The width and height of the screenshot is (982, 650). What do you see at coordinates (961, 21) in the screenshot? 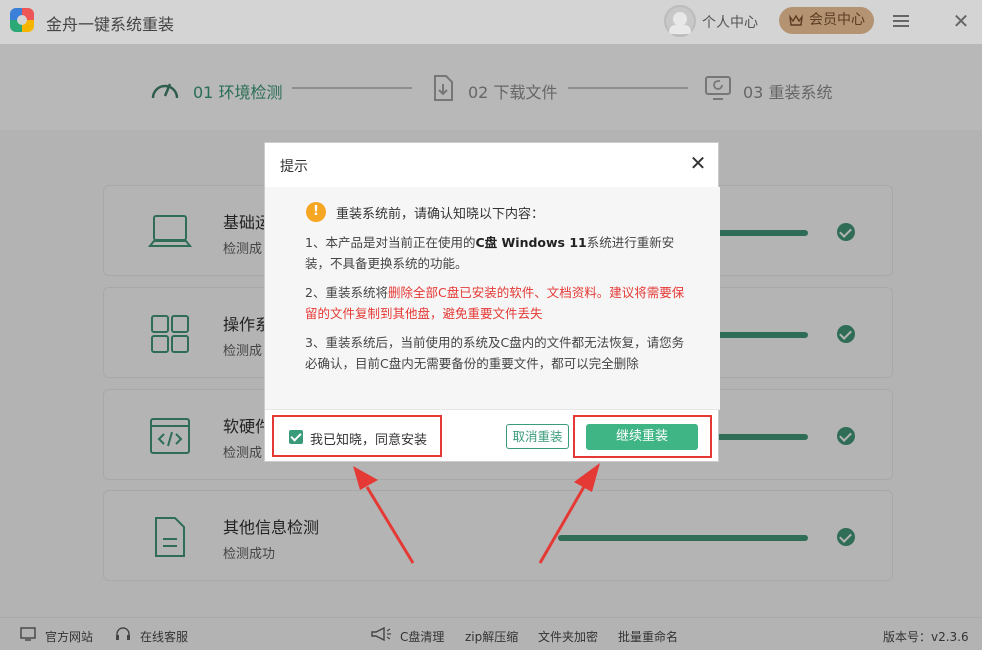
I see `close-icon: ✕` at bounding box center [961, 21].